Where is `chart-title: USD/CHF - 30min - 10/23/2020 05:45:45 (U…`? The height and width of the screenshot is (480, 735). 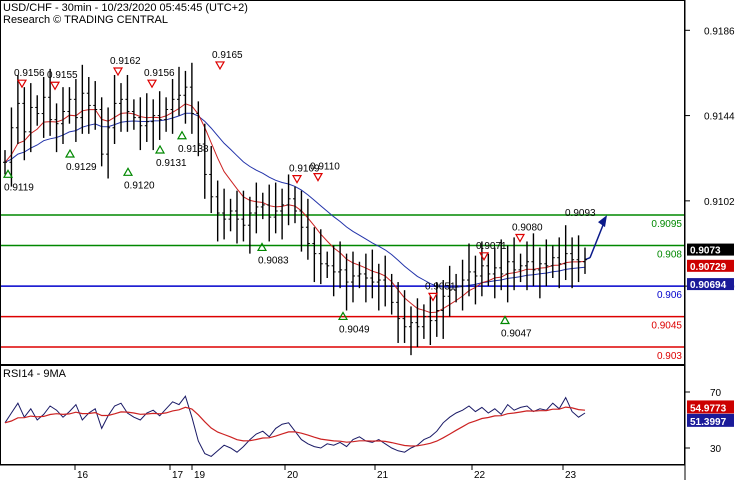 chart-title: USD/CHF - 30min - 10/23/2020 05:45:45 (U… is located at coordinates (125, 8).